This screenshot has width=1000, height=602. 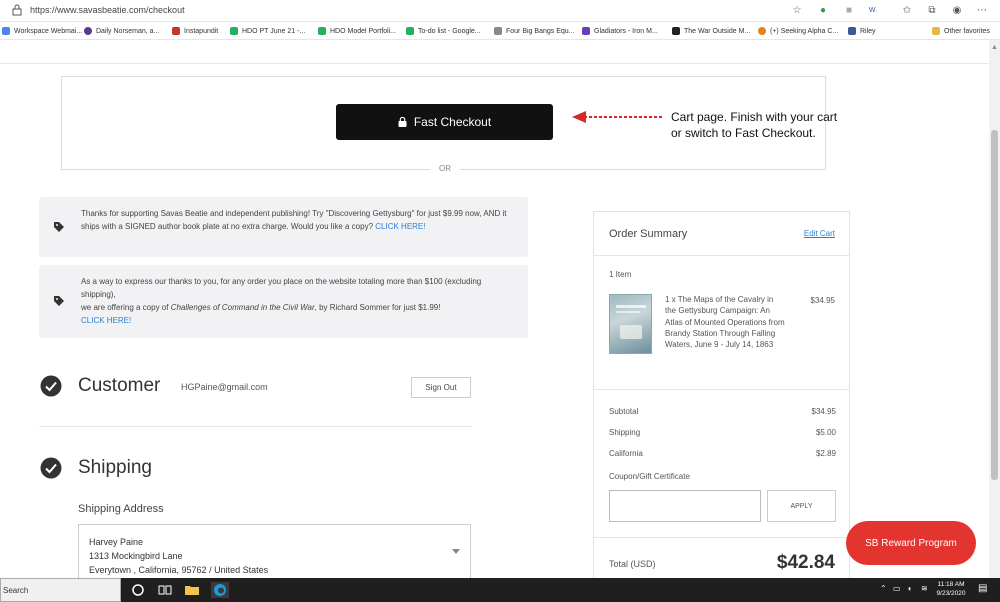 I want to click on item-count: 1 Item, so click(x=620, y=274).